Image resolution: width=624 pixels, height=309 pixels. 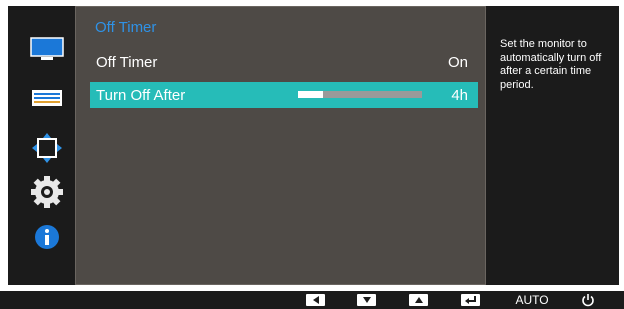 I want to click on turn-off-after-slider, so click(x=360, y=94).